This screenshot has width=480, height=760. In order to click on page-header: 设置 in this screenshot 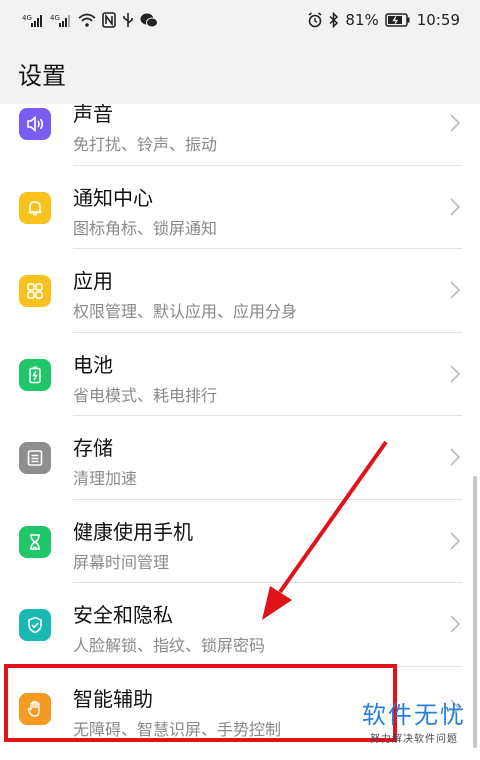, I will do `click(240, 72)`.